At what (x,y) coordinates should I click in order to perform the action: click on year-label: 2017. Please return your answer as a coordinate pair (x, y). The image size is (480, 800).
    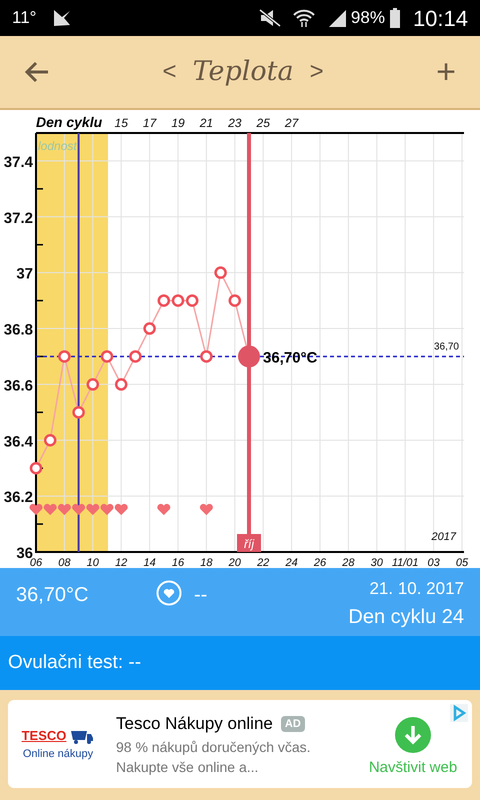
    Looking at the image, I should click on (444, 537).